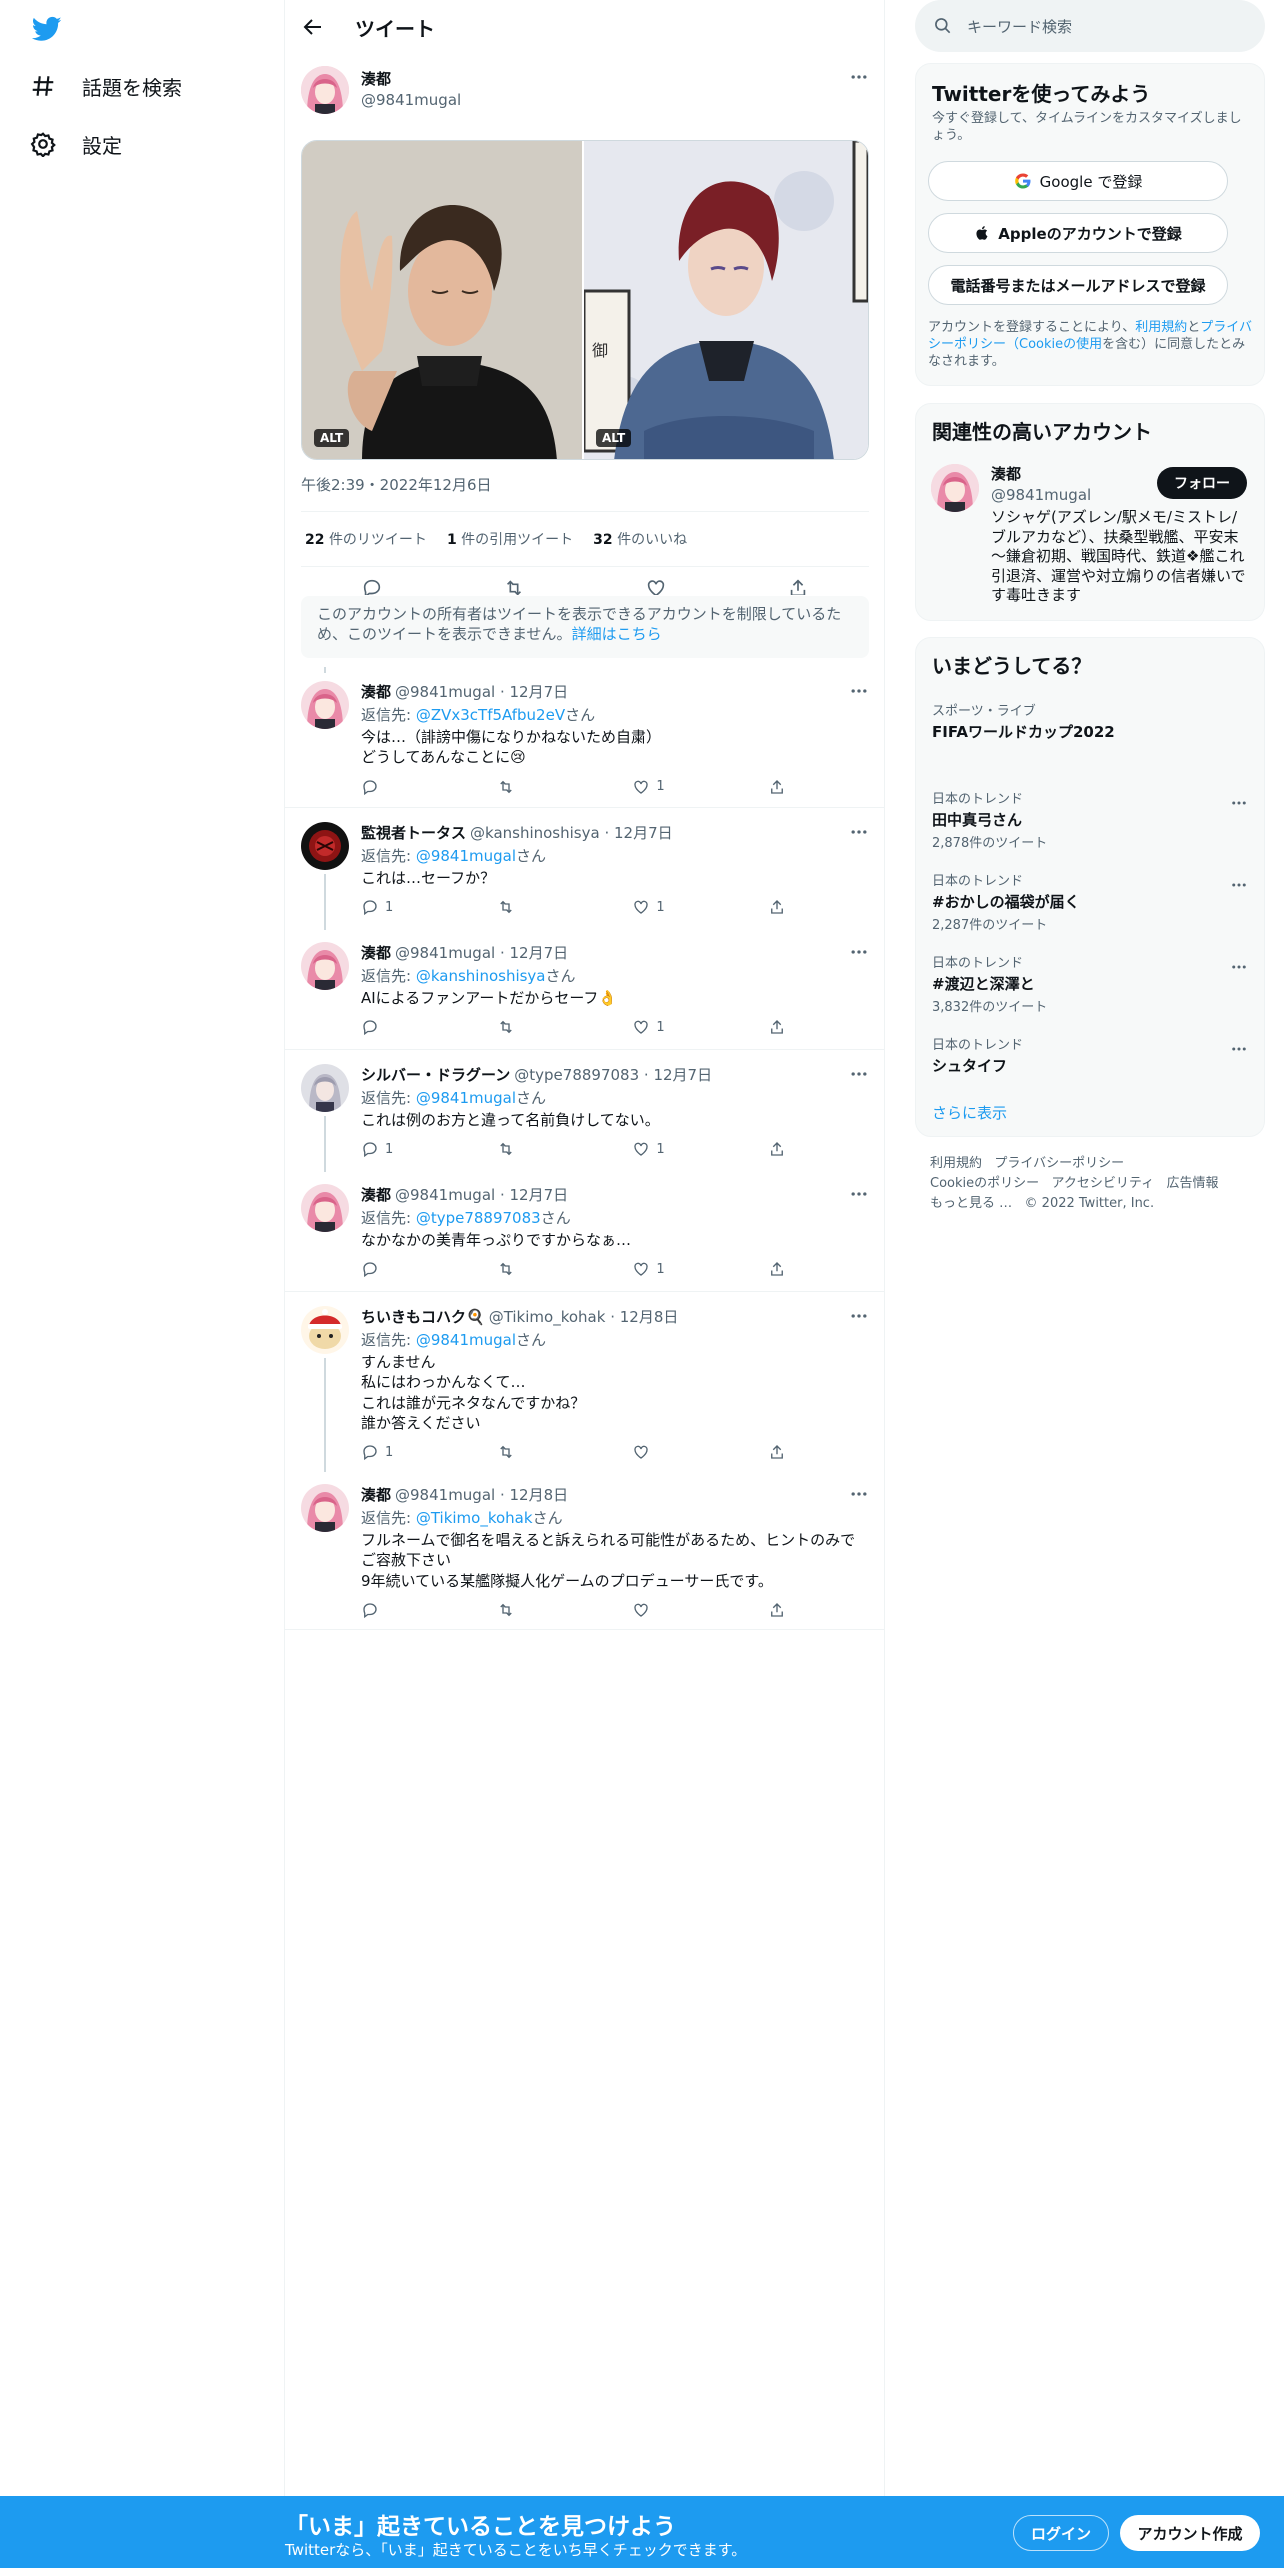 The height and width of the screenshot is (2568, 1284). What do you see at coordinates (547, 1317) in the screenshot?
I see `reply-author-handle: @Tikimo_kohak` at bounding box center [547, 1317].